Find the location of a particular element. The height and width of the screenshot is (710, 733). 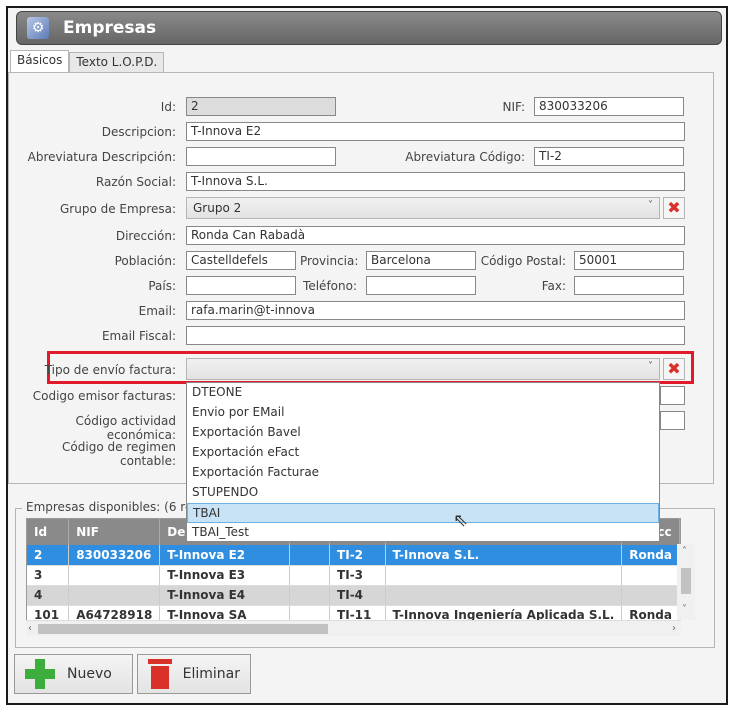

cell-desc: T-Innova E2 is located at coordinates (225, 555).